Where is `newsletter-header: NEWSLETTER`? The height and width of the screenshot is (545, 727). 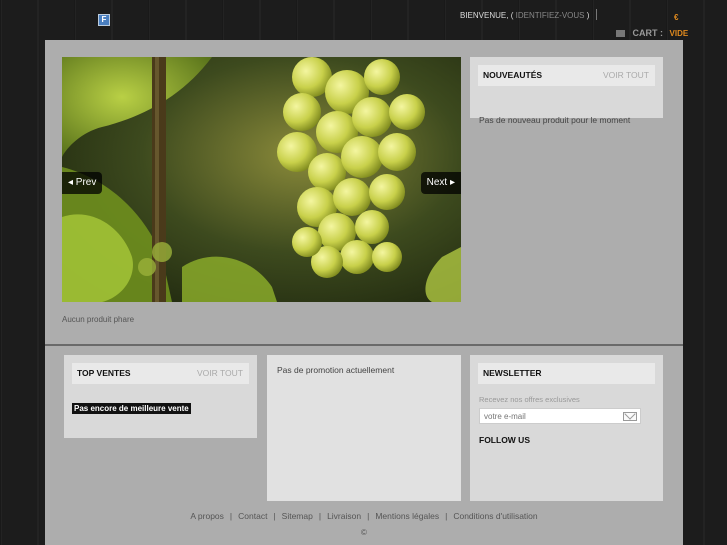 newsletter-header: NEWSLETTER is located at coordinates (566, 373).